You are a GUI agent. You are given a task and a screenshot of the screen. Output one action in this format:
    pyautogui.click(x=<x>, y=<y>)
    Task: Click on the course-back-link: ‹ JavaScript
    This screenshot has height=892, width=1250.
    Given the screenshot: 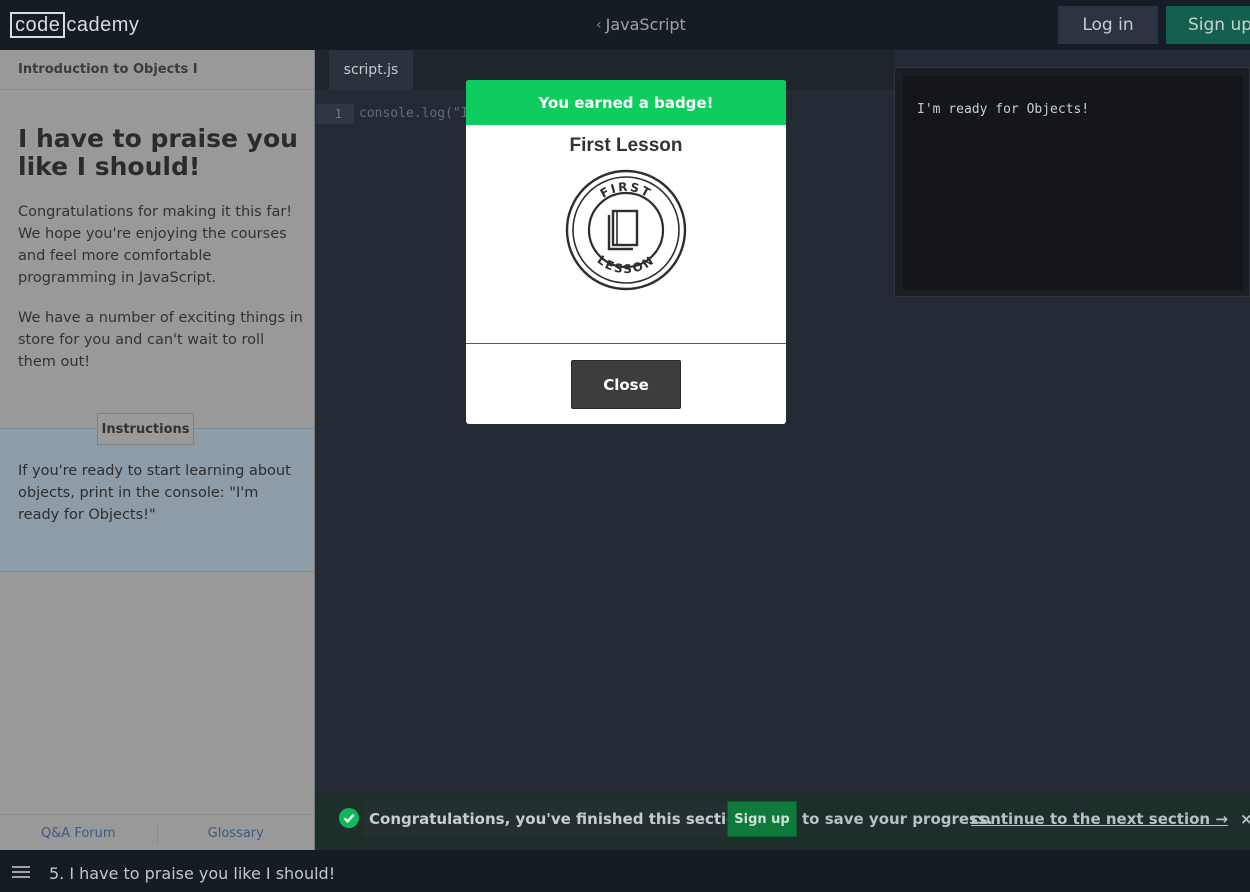 What is the action you would take?
    pyautogui.click(x=641, y=24)
    